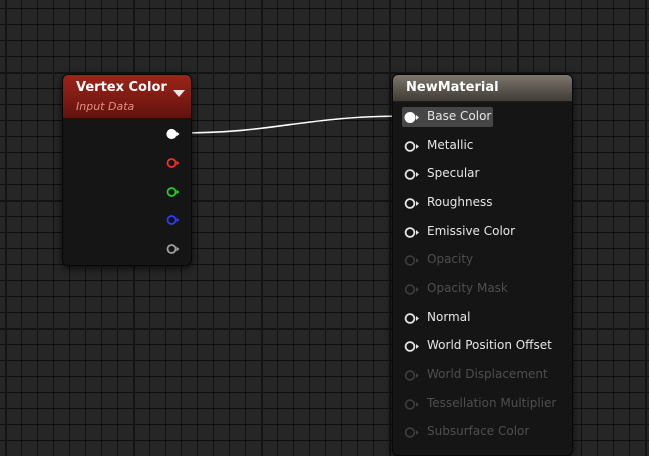 The height and width of the screenshot is (456, 649). What do you see at coordinates (127, 97) in the screenshot?
I see `vertex-color-header: Vertex Color Input Data` at bounding box center [127, 97].